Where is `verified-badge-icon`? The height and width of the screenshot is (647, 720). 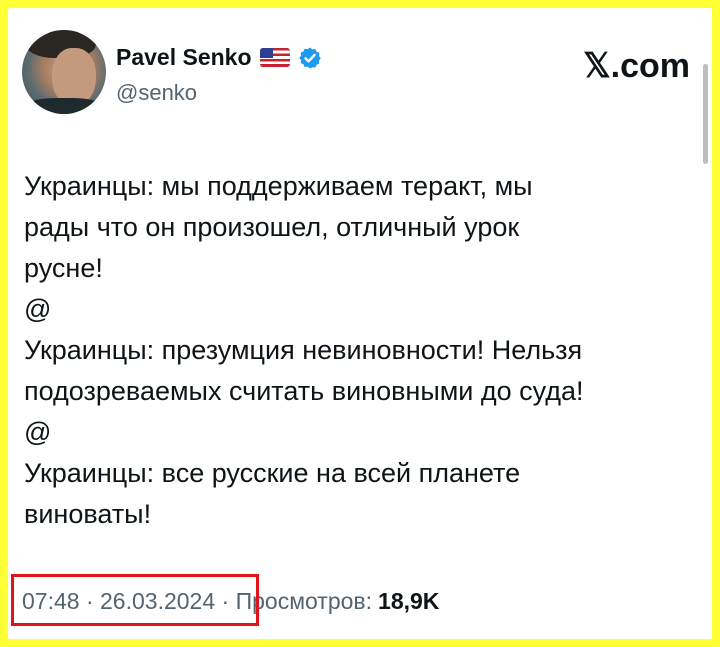
verified-badge-icon is located at coordinates (309, 57).